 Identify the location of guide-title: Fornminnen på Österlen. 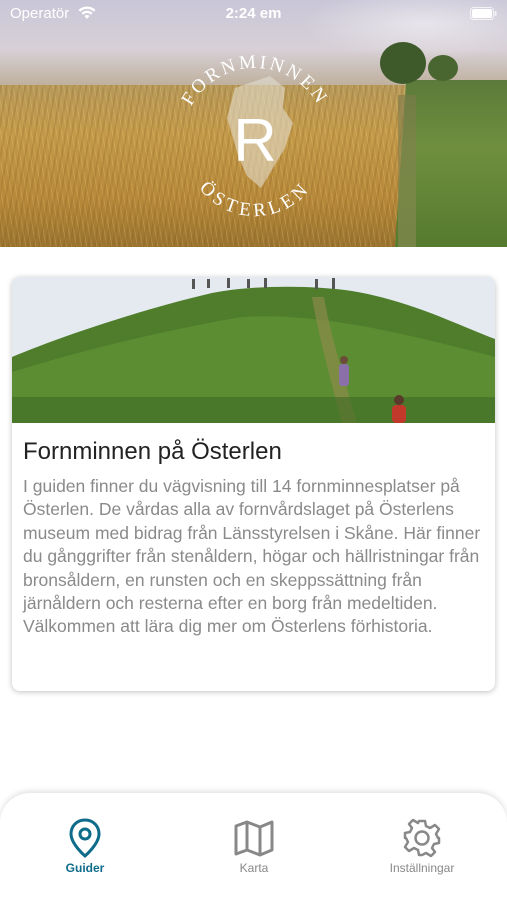
(152, 451).